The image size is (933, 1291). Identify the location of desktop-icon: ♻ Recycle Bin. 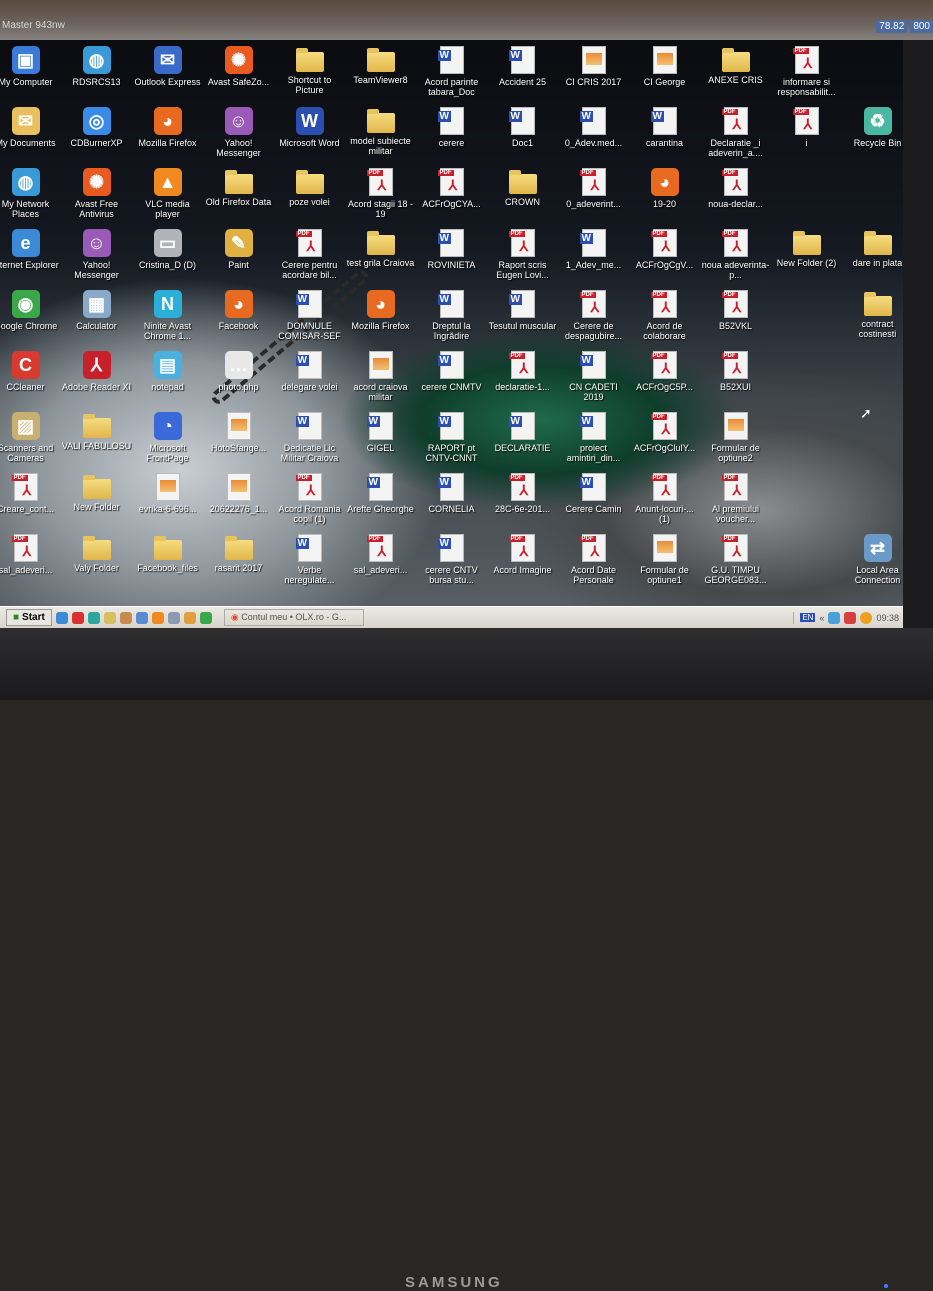
(873, 137).